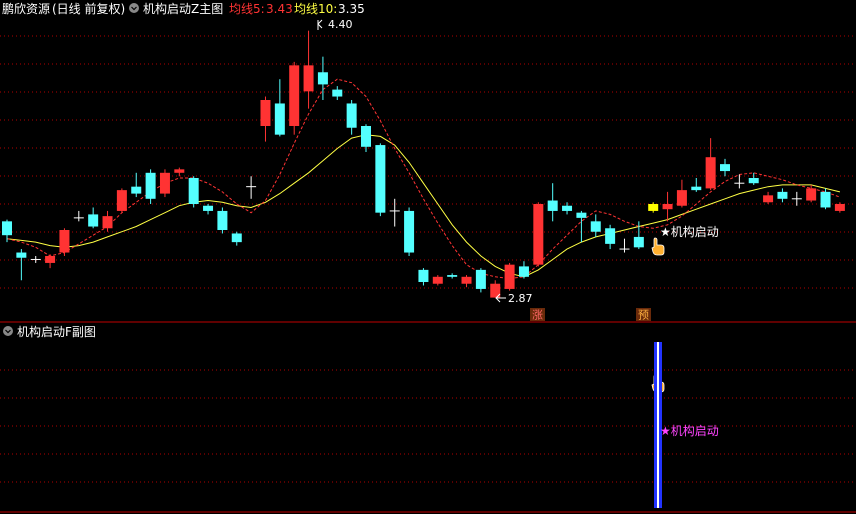  I want to click on ma5-label: 均线5:, so click(247, 9).